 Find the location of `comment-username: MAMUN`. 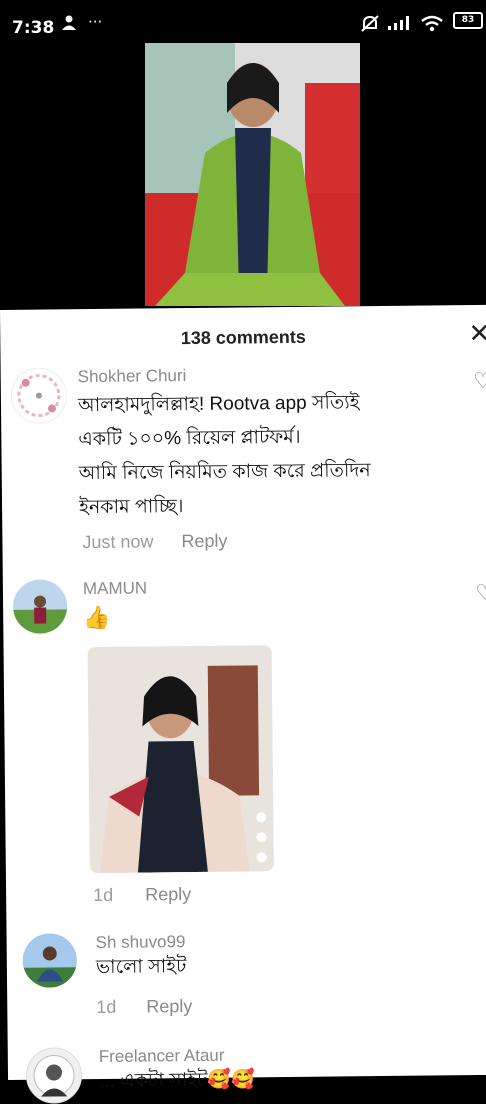

comment-username: MAMUN is located at coordinates (115, 588).